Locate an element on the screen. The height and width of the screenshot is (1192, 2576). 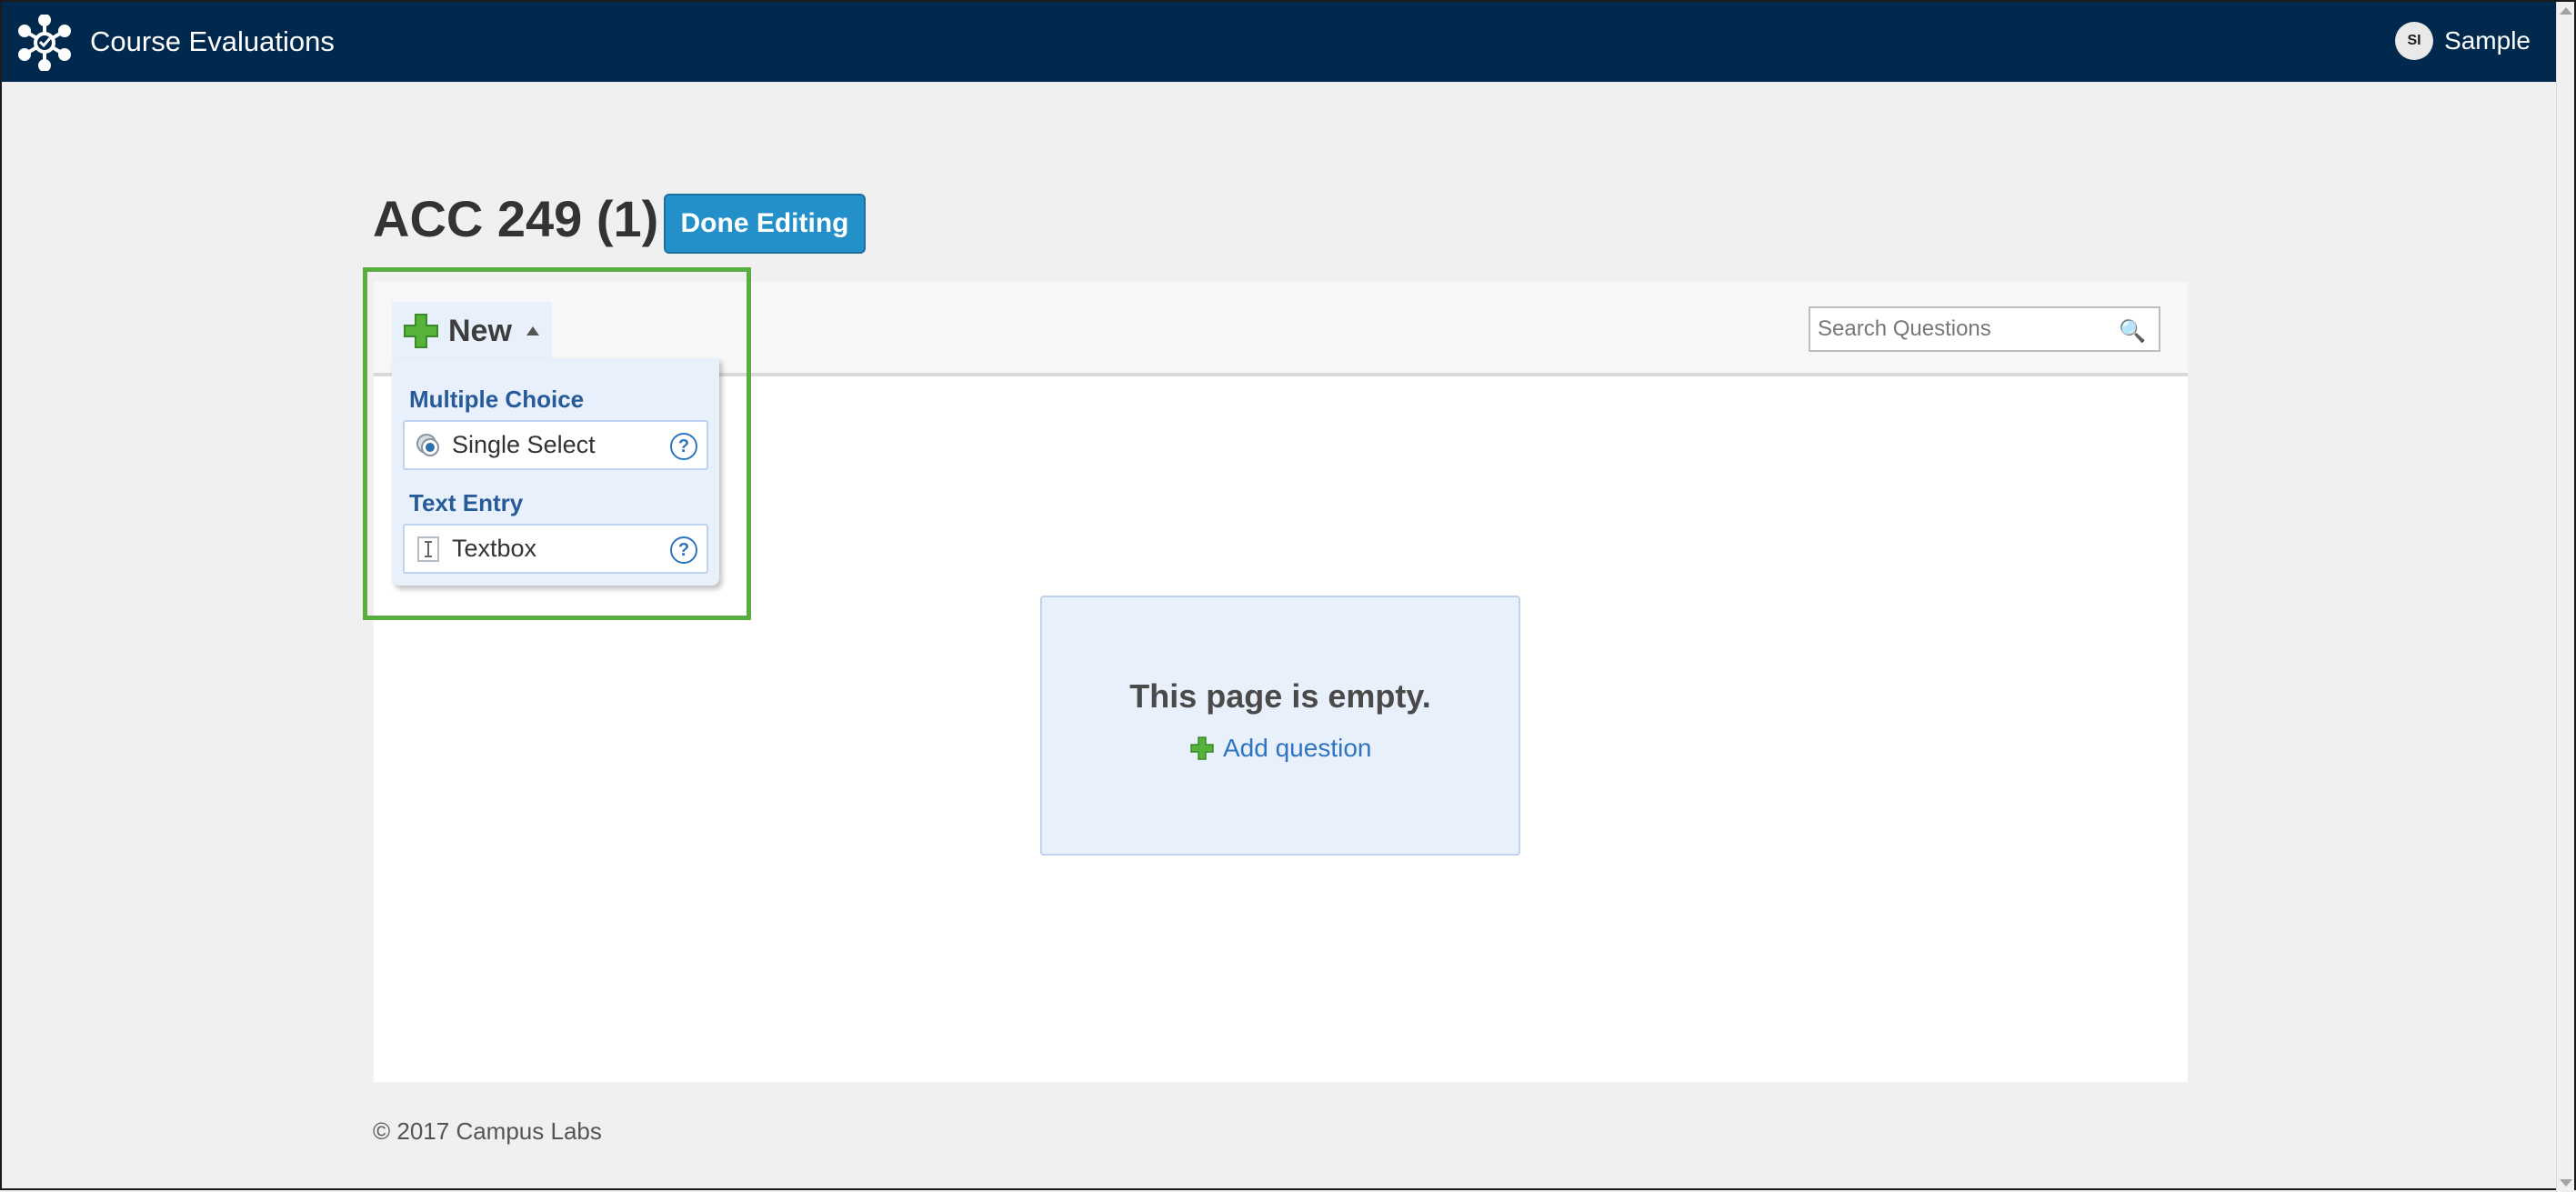
text-cursor-icon is located at coordinates (428, 549).